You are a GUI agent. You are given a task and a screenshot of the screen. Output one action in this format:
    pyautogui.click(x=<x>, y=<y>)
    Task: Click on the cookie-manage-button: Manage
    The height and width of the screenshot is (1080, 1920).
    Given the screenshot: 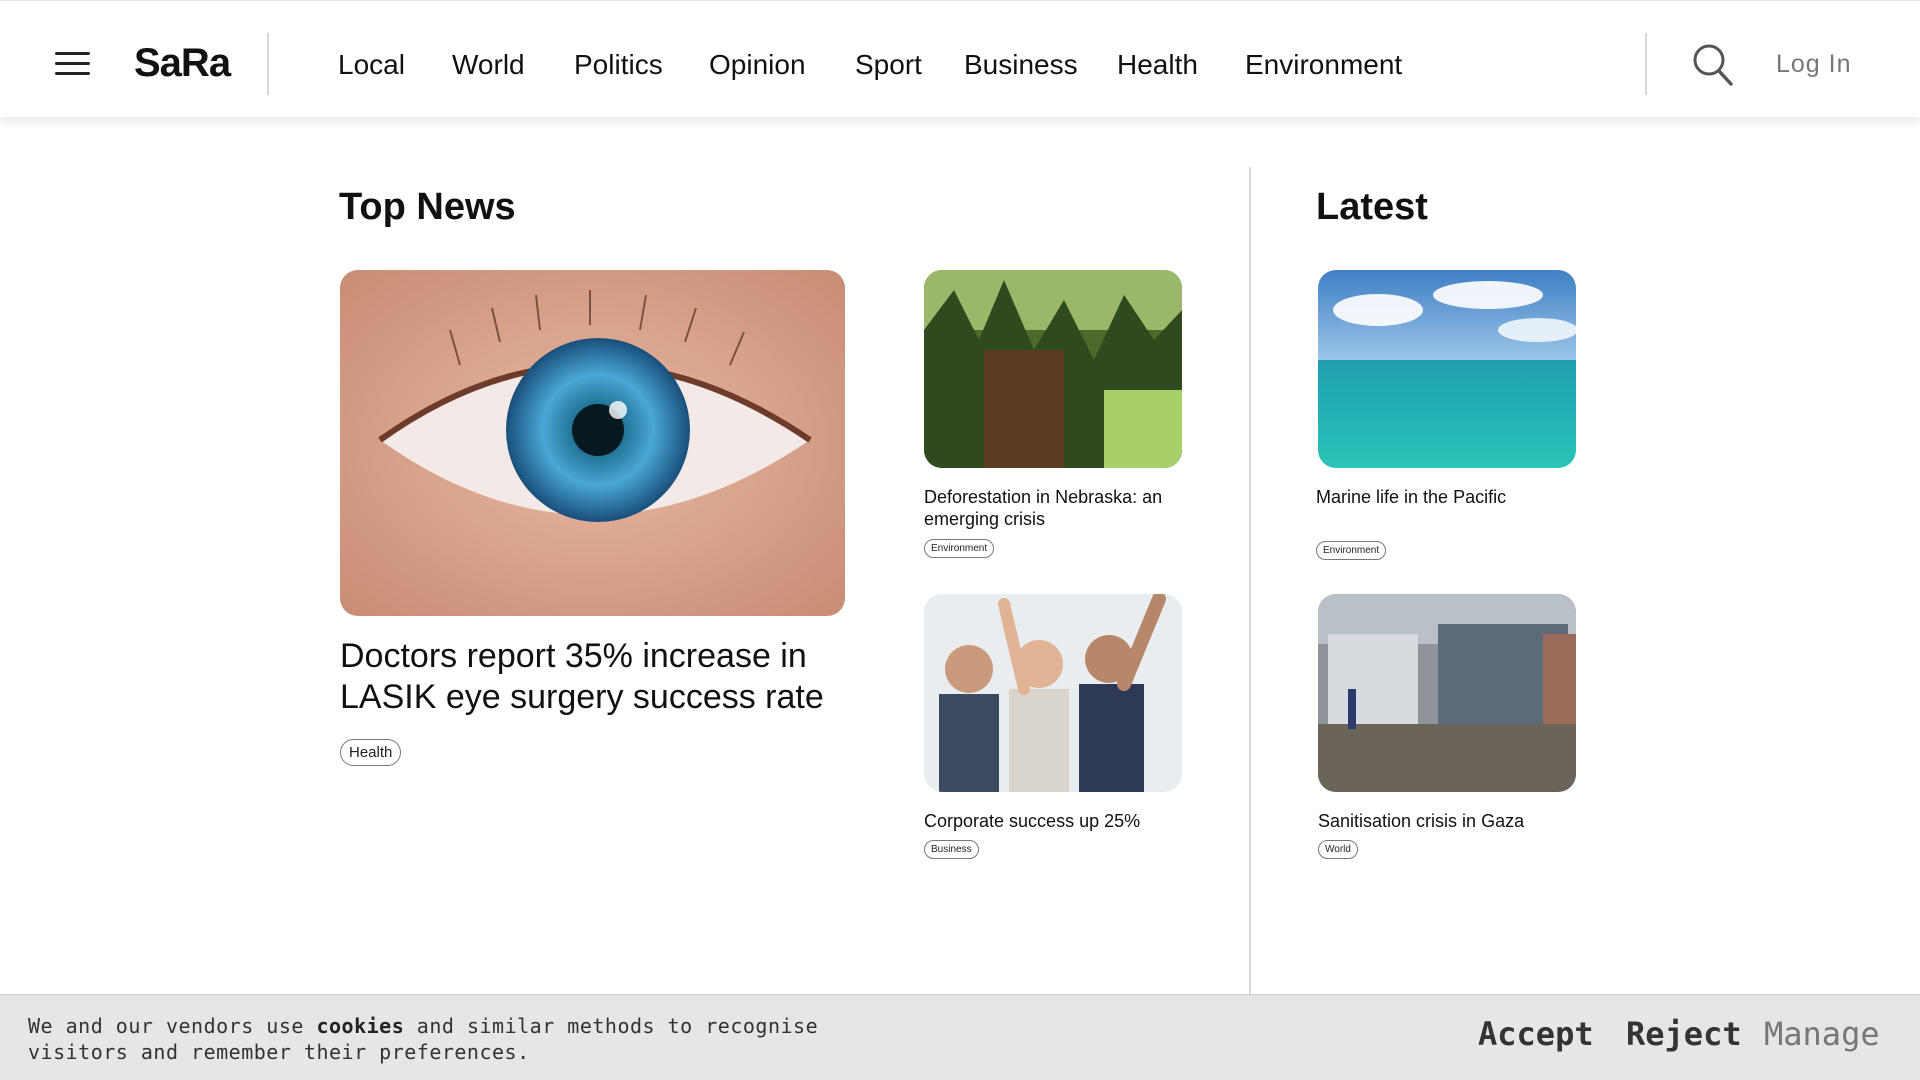 What is the action you would take?
    pyautogui.click(x=1822, y=1034)
    